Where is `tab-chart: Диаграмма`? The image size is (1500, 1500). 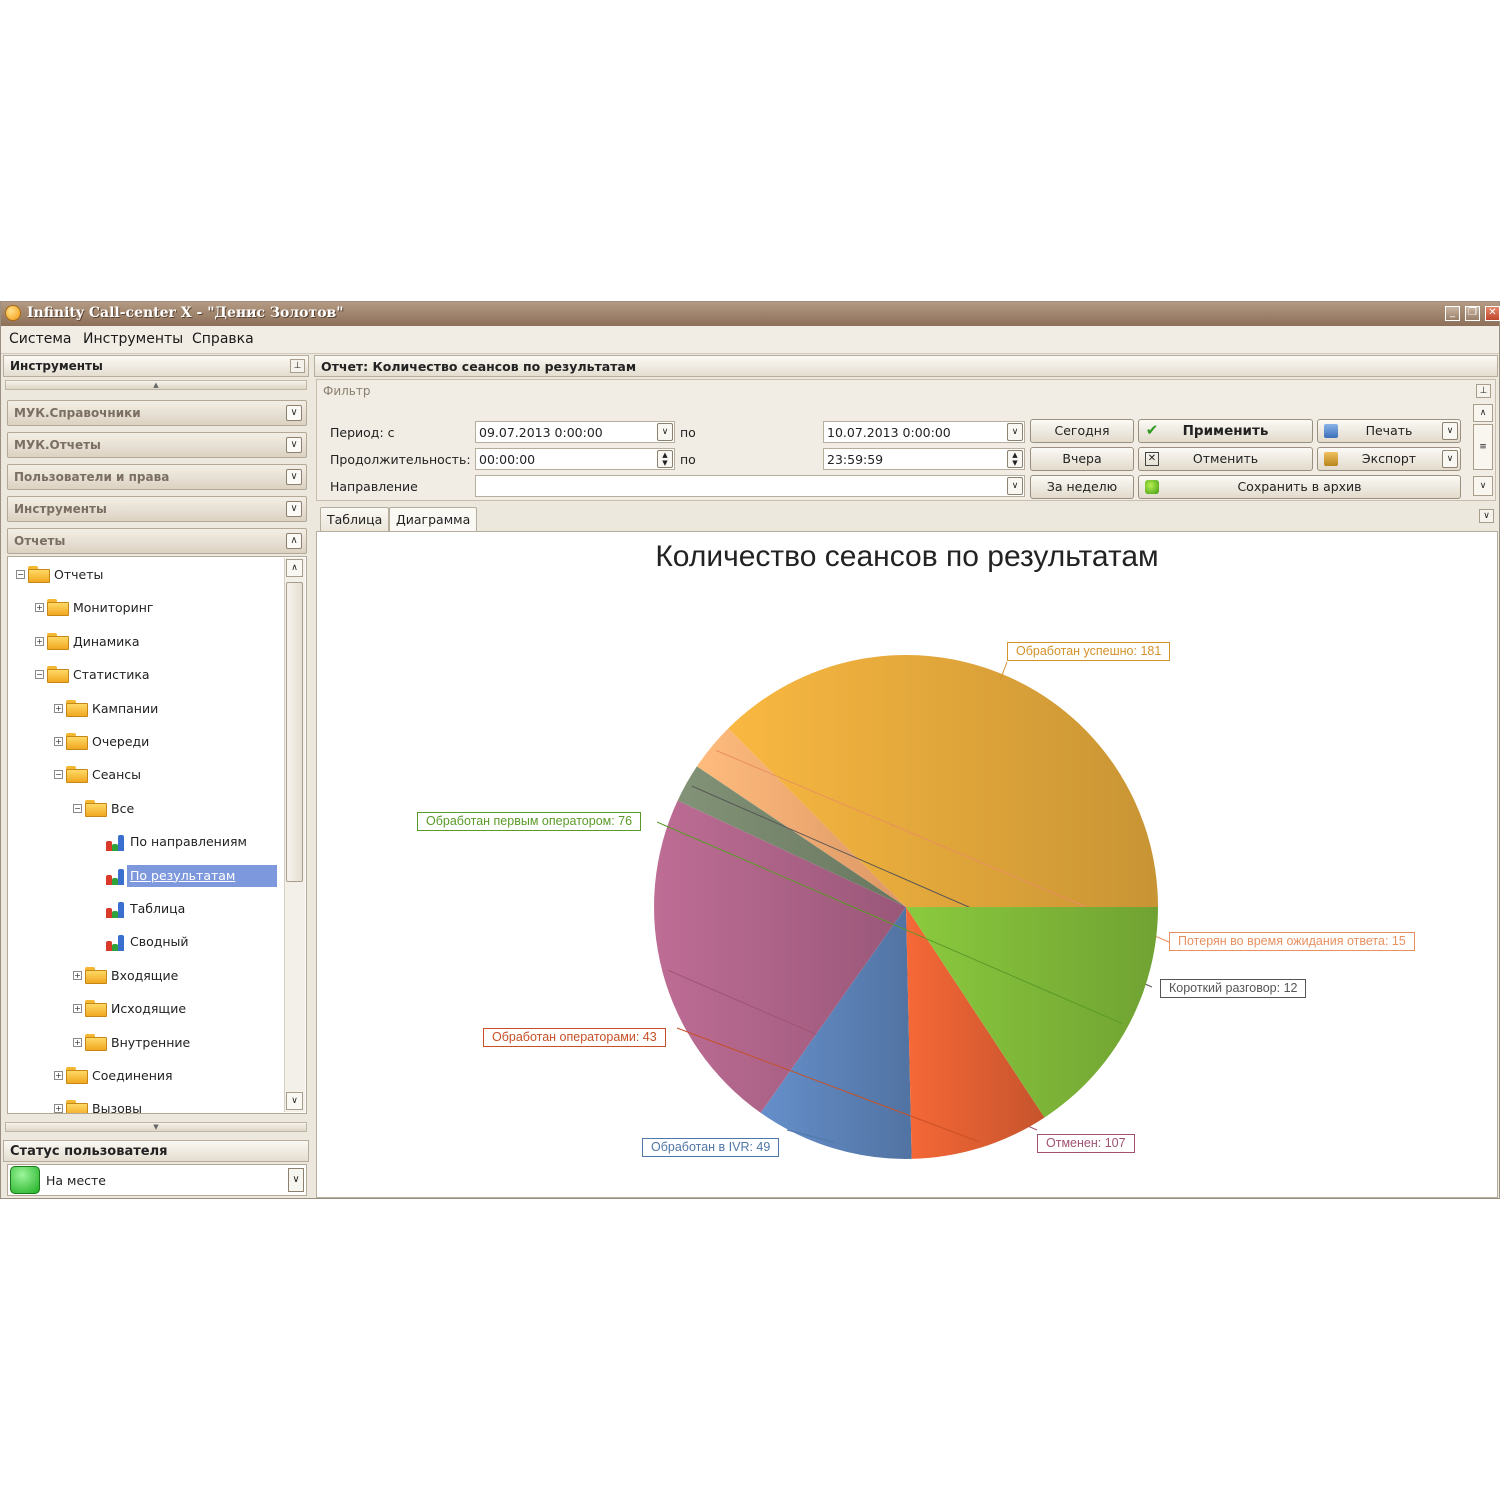 tab-chart: Диаграмма is located at coordinates (433, 519).